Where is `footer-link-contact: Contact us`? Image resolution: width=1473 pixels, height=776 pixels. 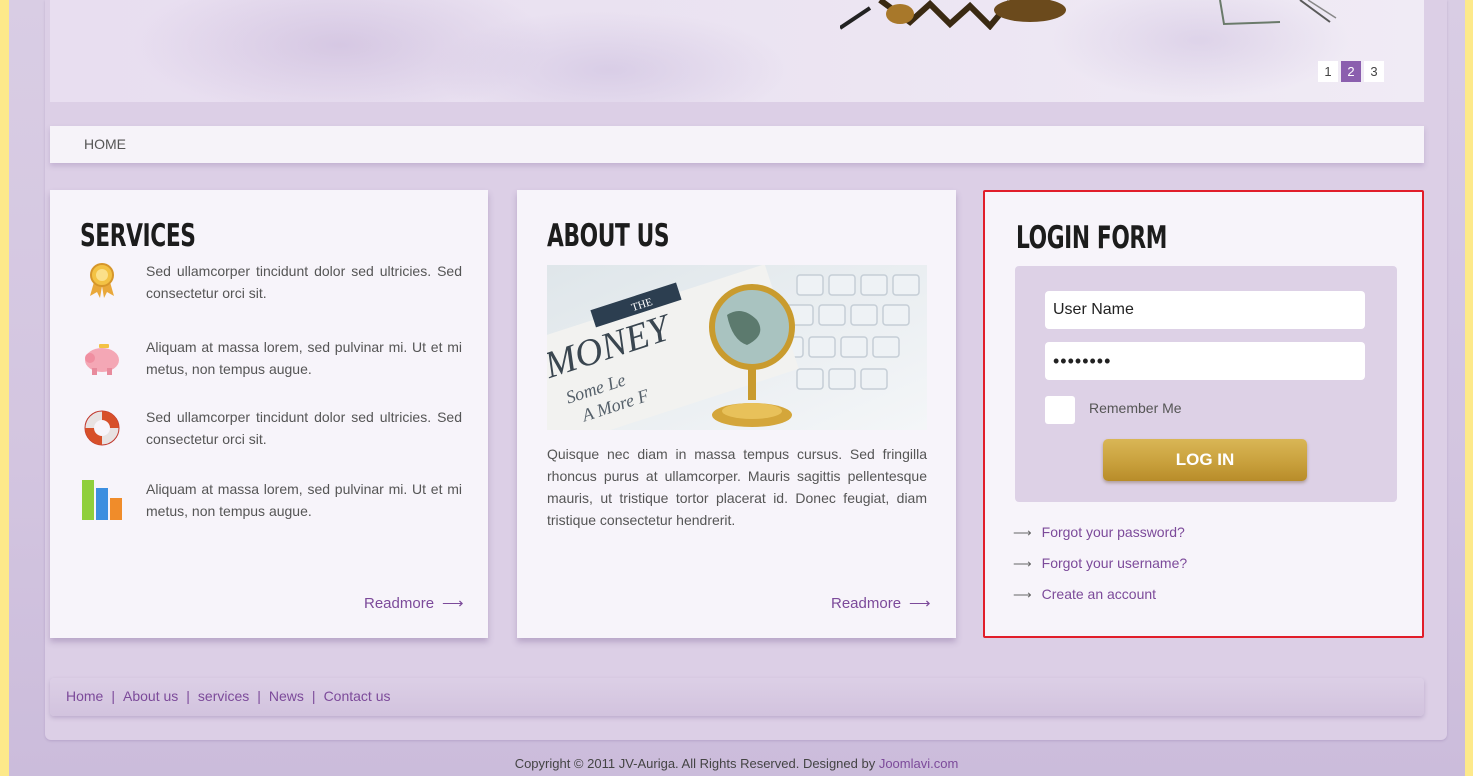 footer-link-contact: Contact us is located at coordinates (357, 696).